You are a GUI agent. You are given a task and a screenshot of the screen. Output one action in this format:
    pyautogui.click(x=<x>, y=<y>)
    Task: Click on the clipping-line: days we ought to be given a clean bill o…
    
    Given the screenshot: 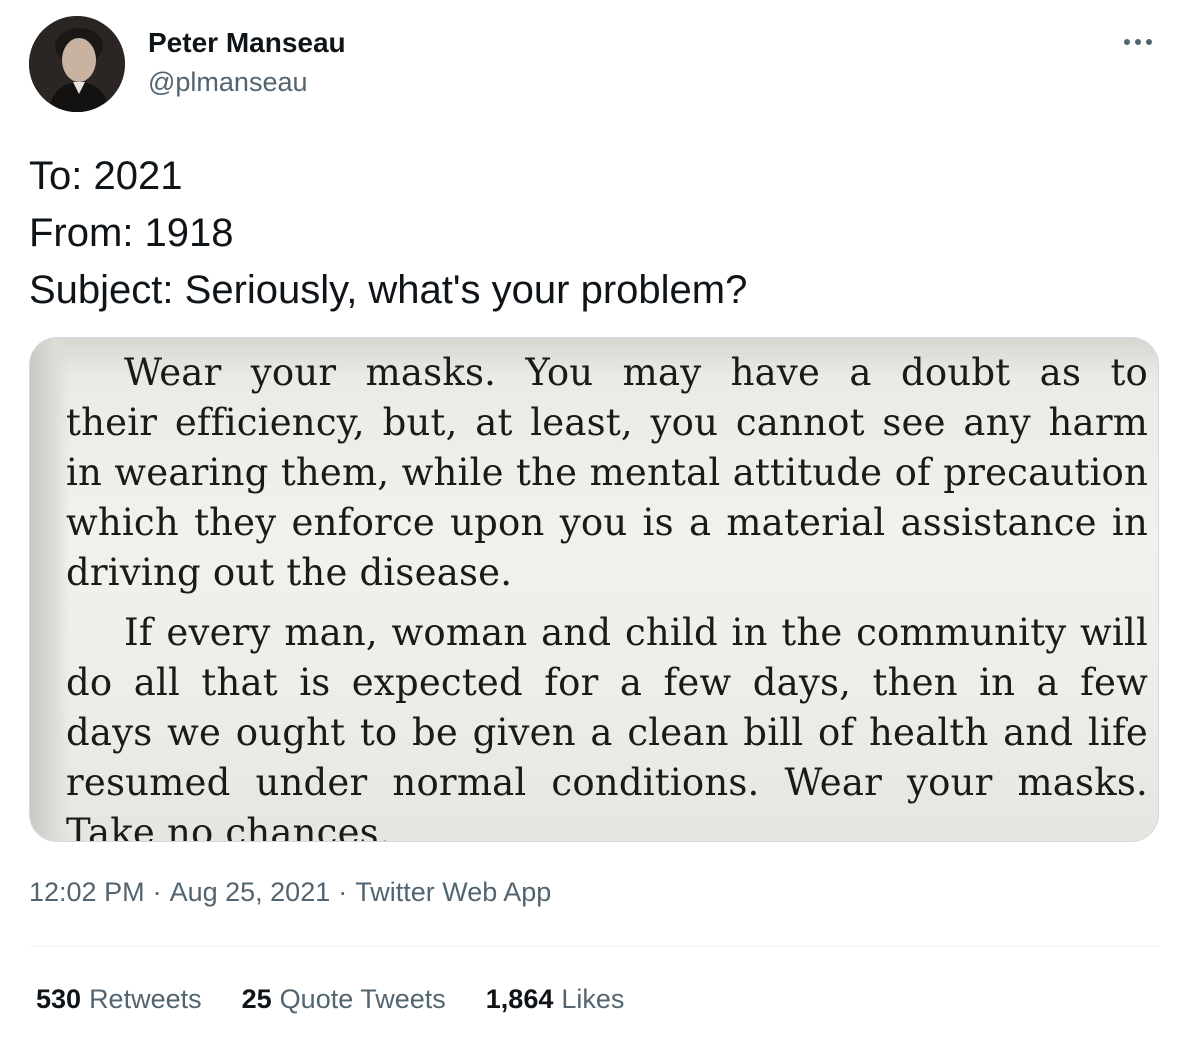 What is the action you would take?
    pyautogui.click(x=607, y=732)
    